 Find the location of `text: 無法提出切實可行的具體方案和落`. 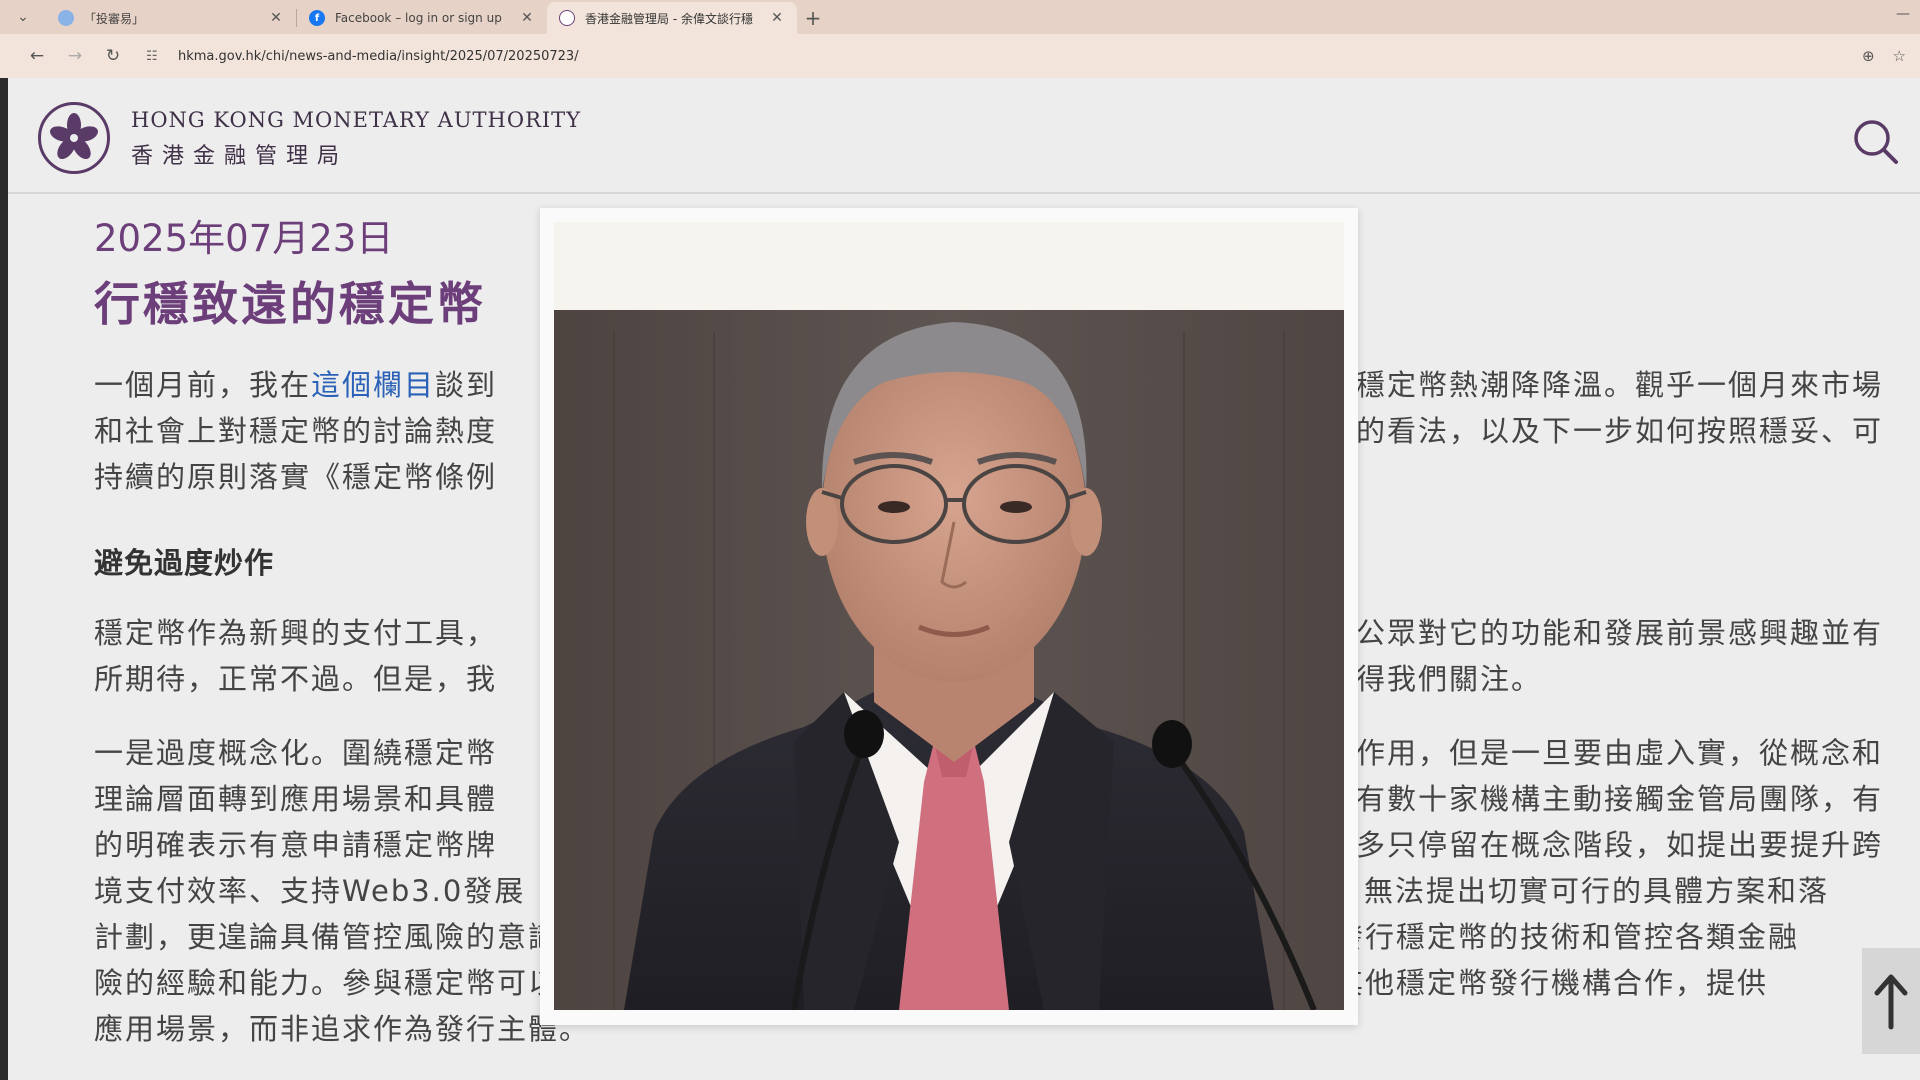

text: 無法提出切實可行的具體方案和落 is located at coordinates (1597, 891).